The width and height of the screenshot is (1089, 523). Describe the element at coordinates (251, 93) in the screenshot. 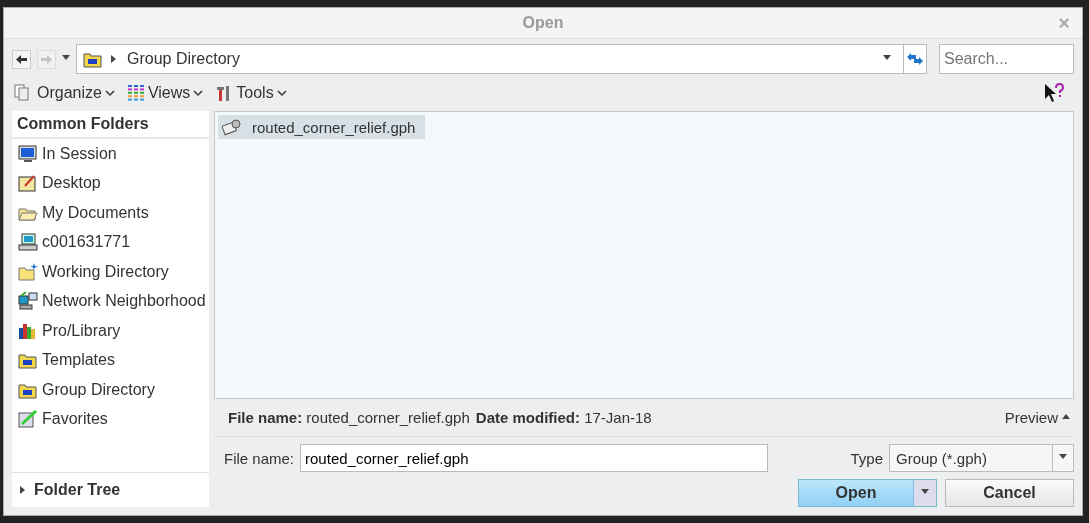

I see `toolbar-menu-button: Tools` at that location.